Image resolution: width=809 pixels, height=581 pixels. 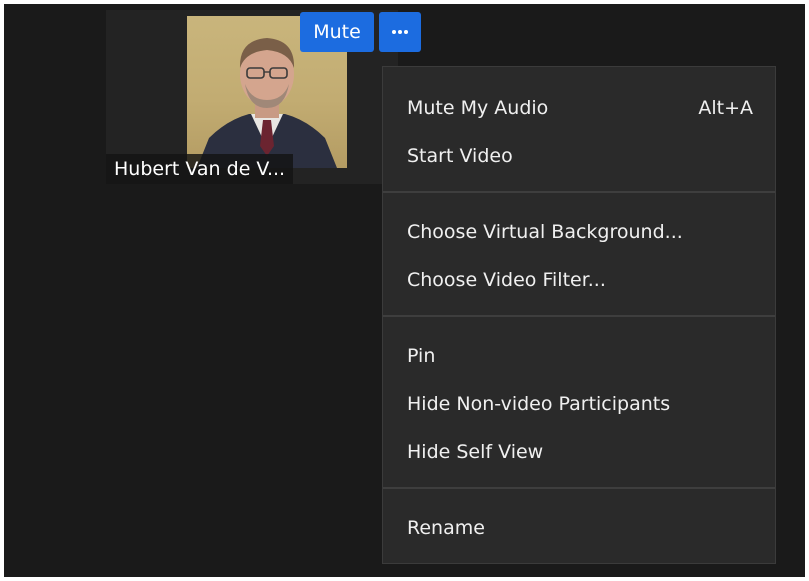 I want to click on menu-item-hide-self-view: Hide Self View, so click(x=580, y=452).